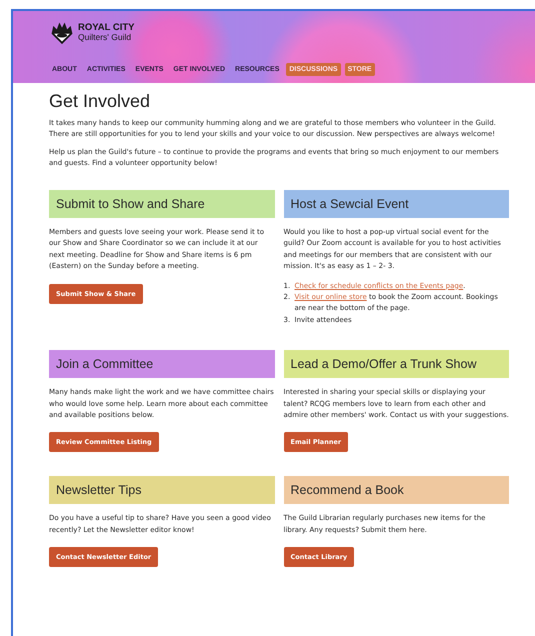  I want to click on site-name: ROYAL CITY, so click(106, 27).